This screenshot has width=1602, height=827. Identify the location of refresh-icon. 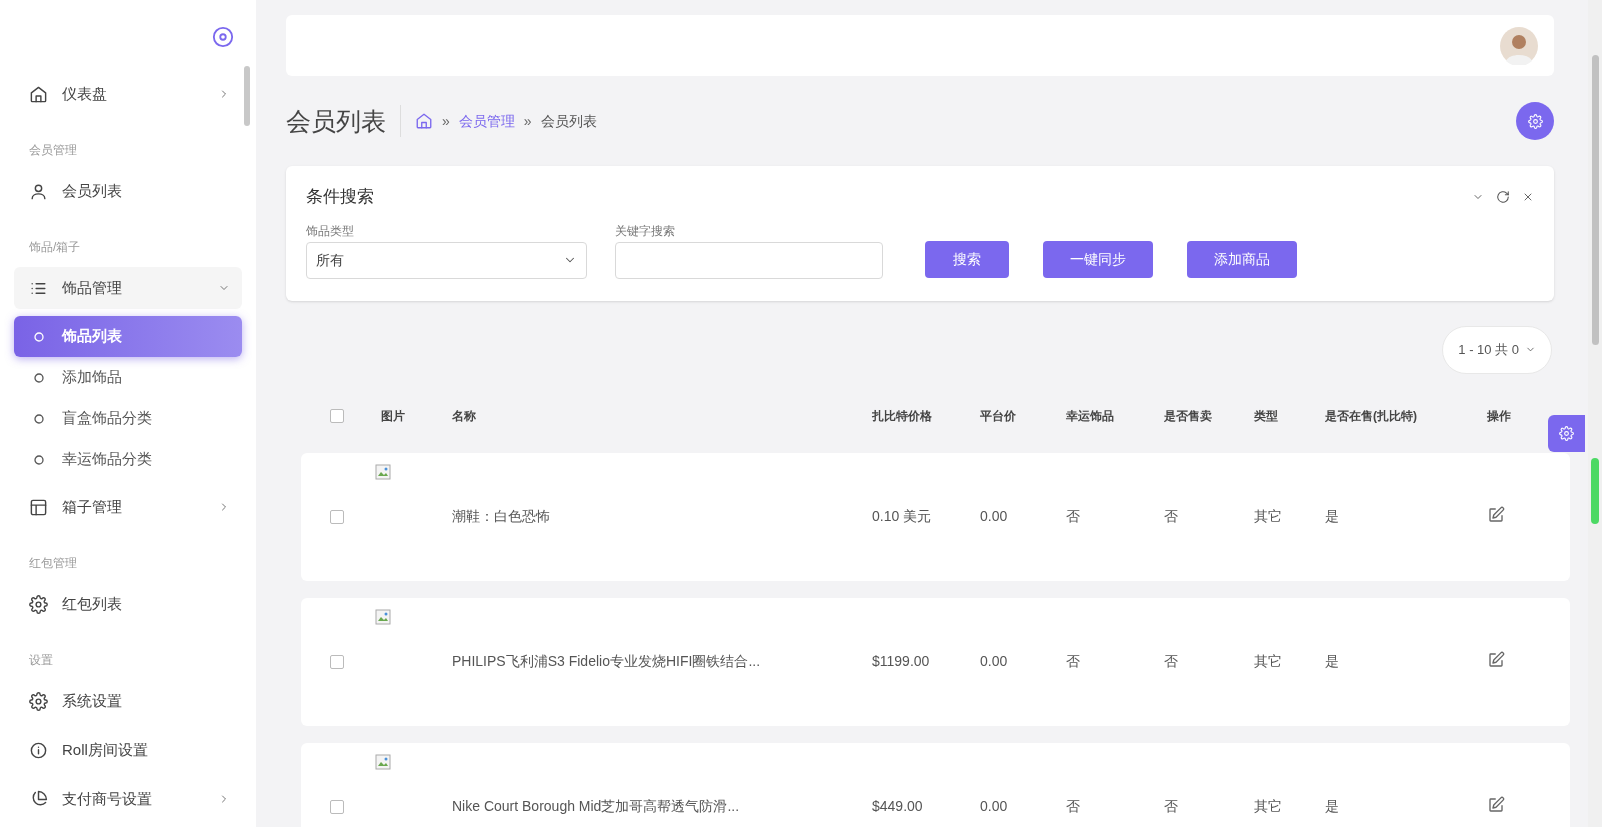
(1503, 196).